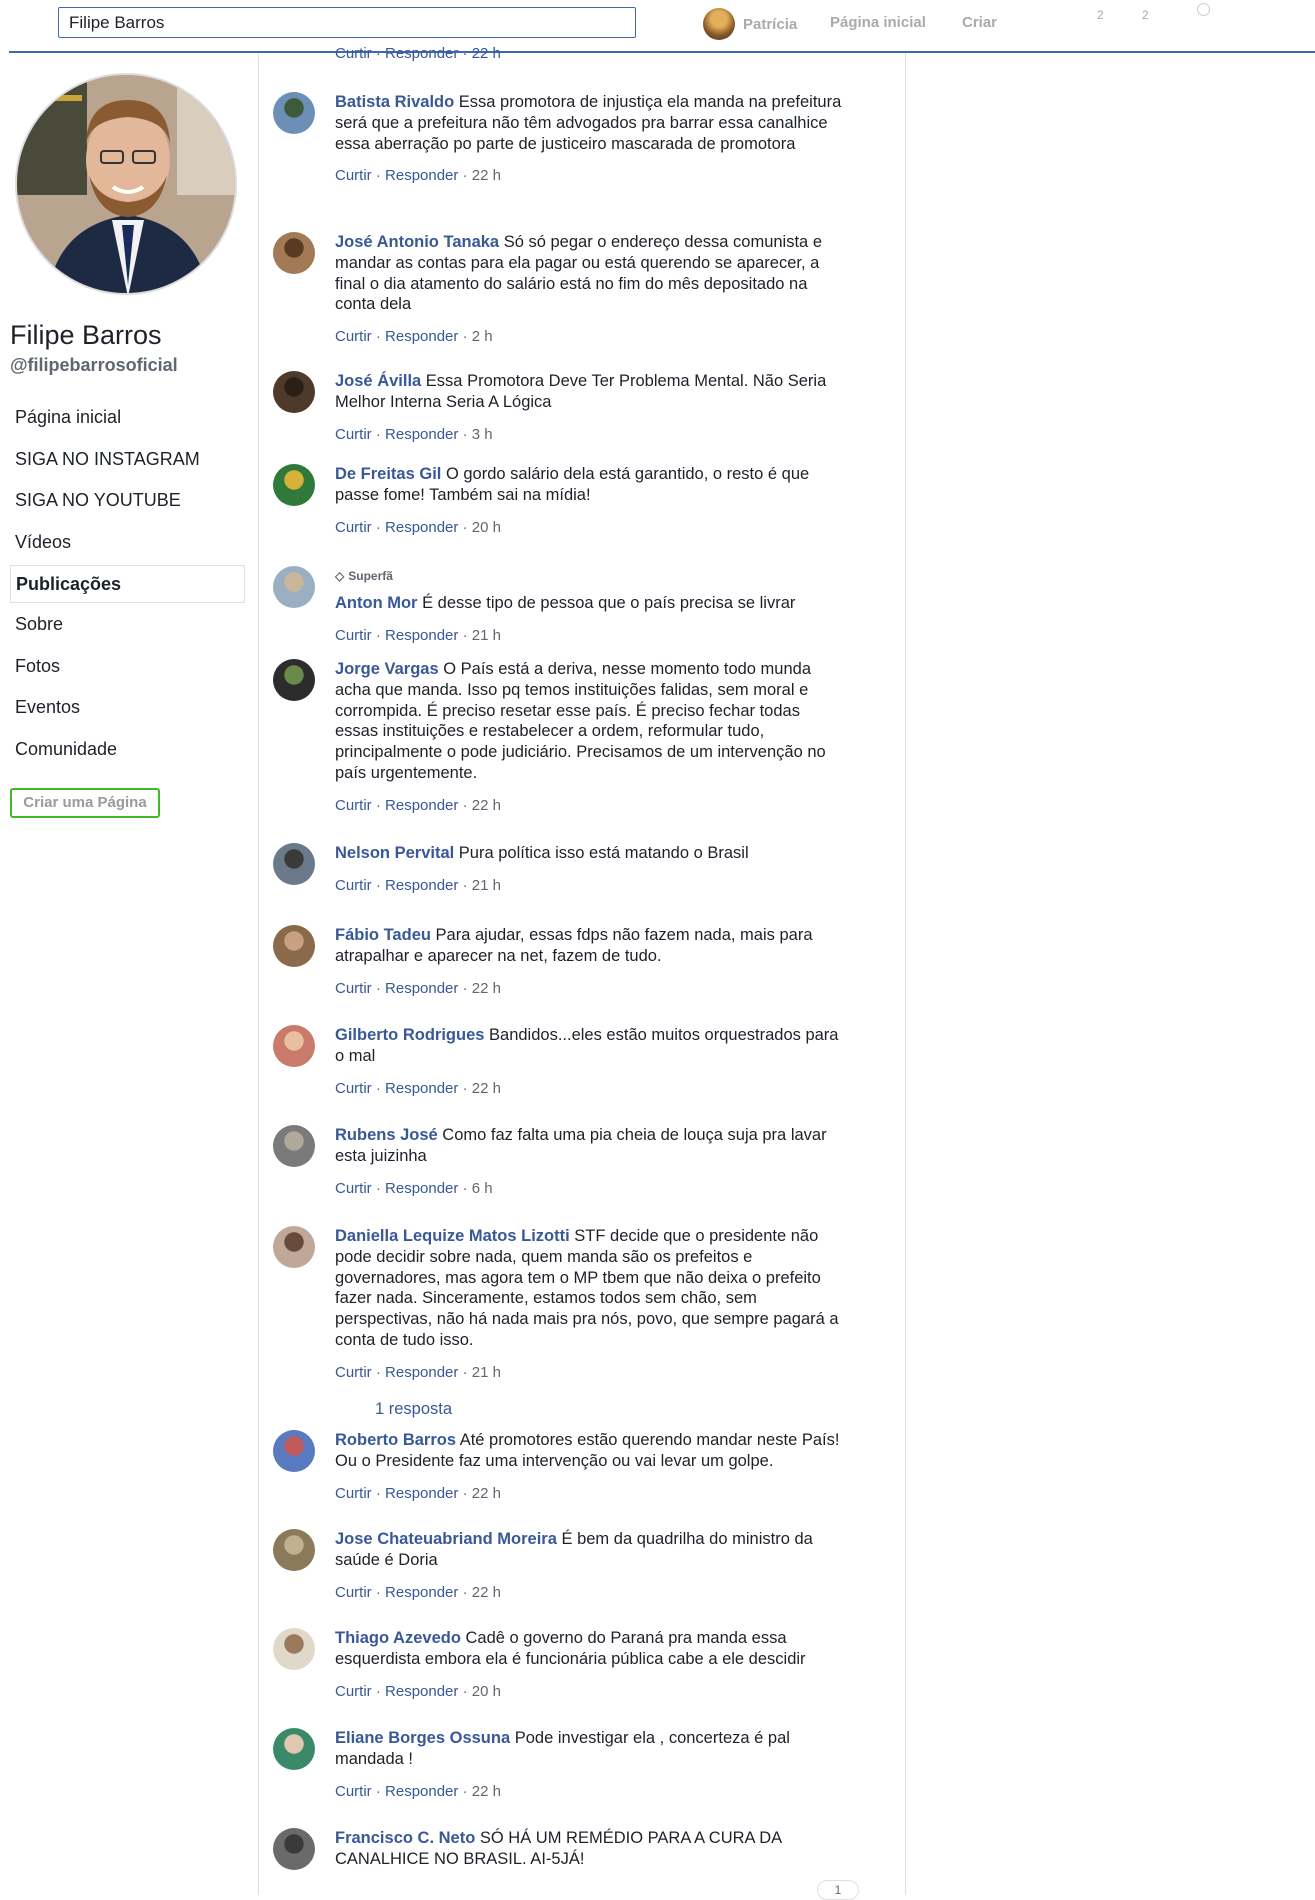  I want to click on comment-author-link: Anton Mor, so click(376, 603).